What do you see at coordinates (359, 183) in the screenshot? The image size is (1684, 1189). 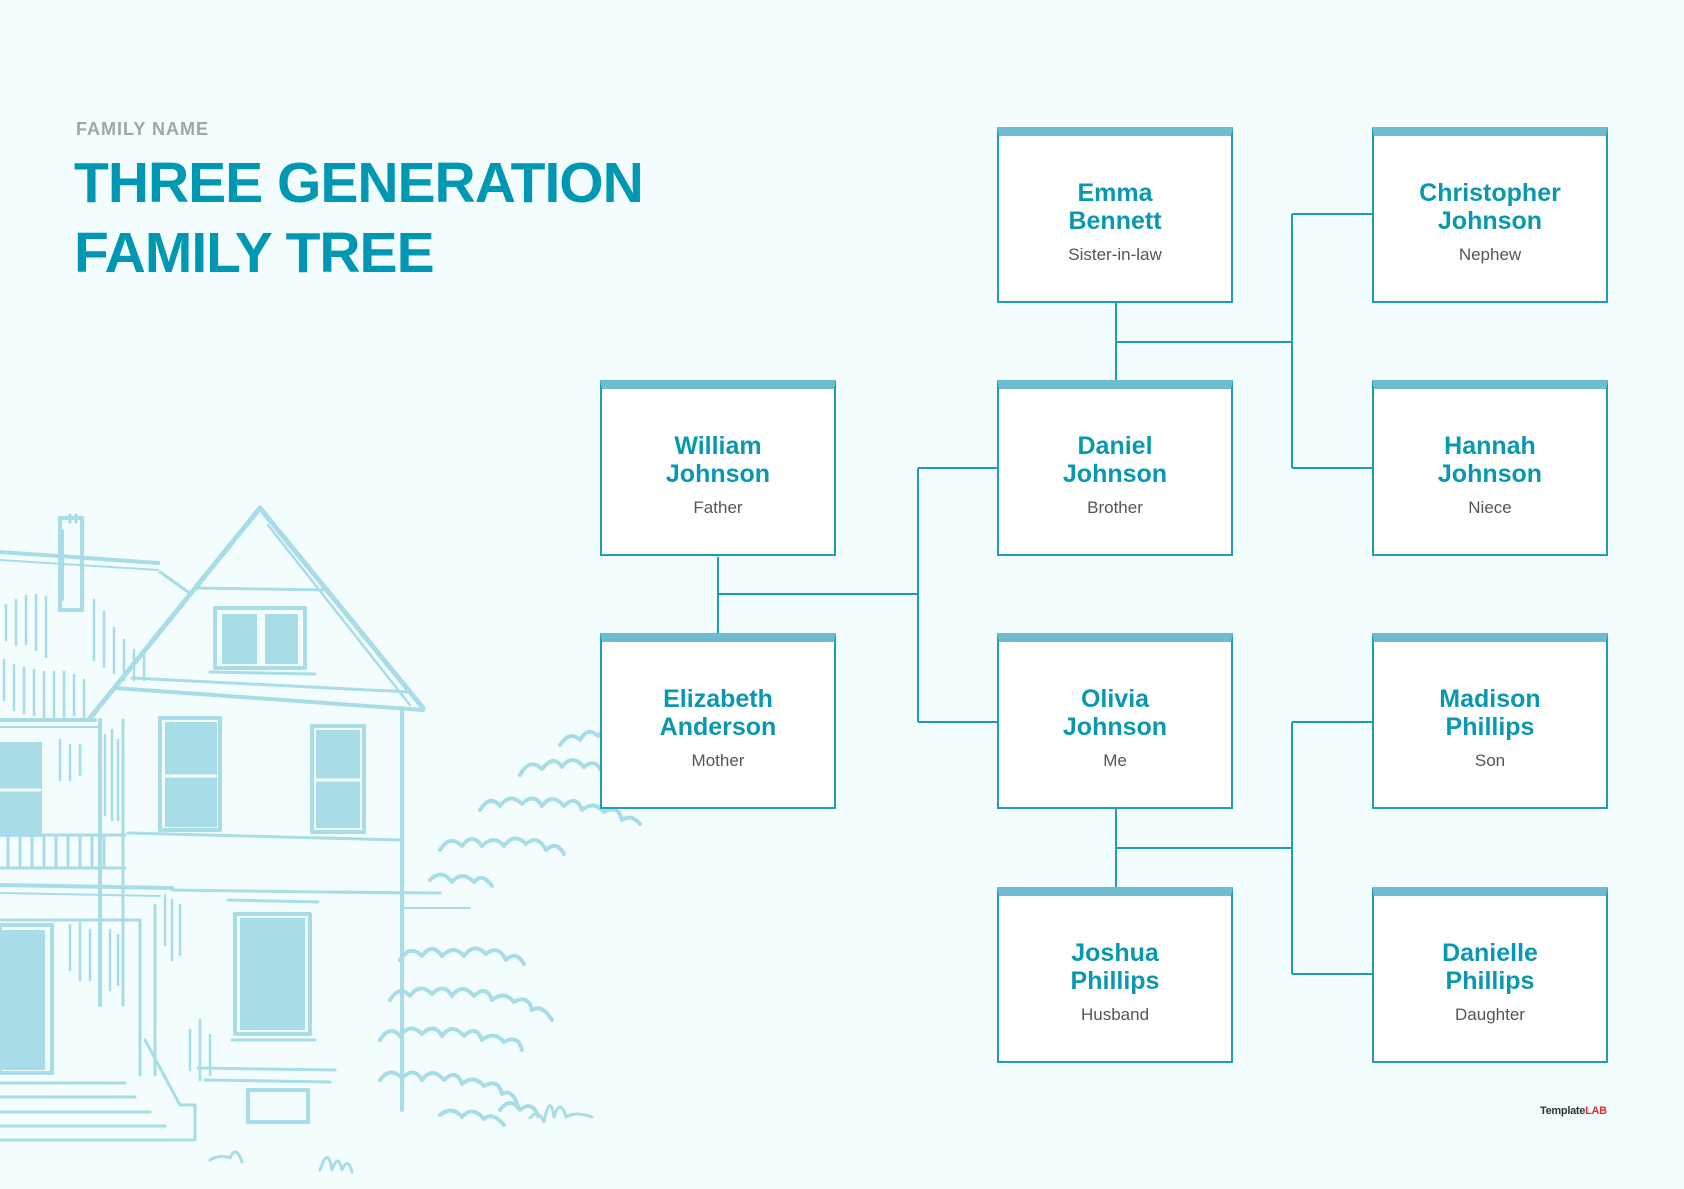 I see `title-line-1: THREE GENERATION` at bounding box center [359, 183].